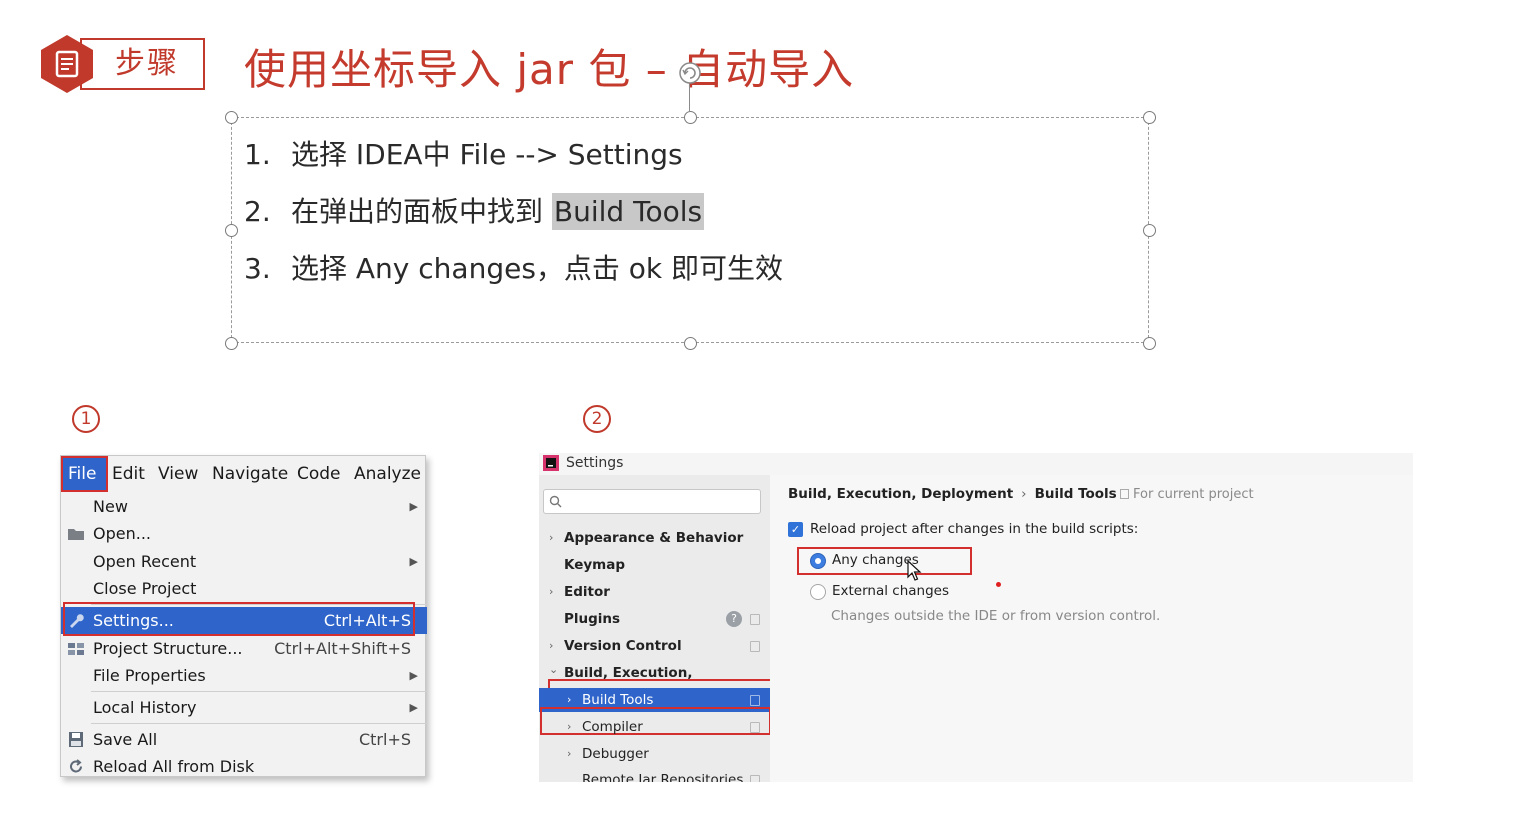 The image size is (1516, 817). Describe the element at coordinates (128, 474) in the screenshot. I see `menu-edit: Edit` at that location.